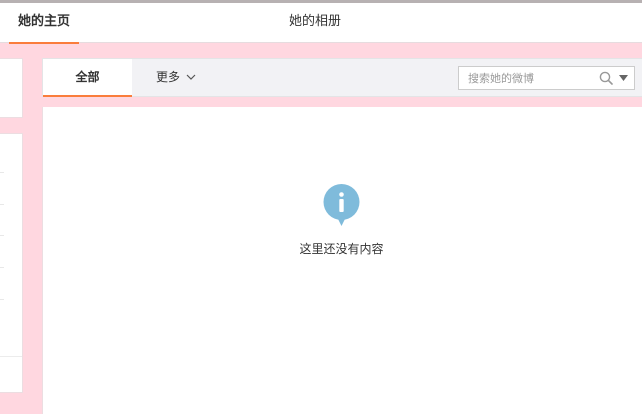  I want to click on feed-search-box, so click(546, 78).